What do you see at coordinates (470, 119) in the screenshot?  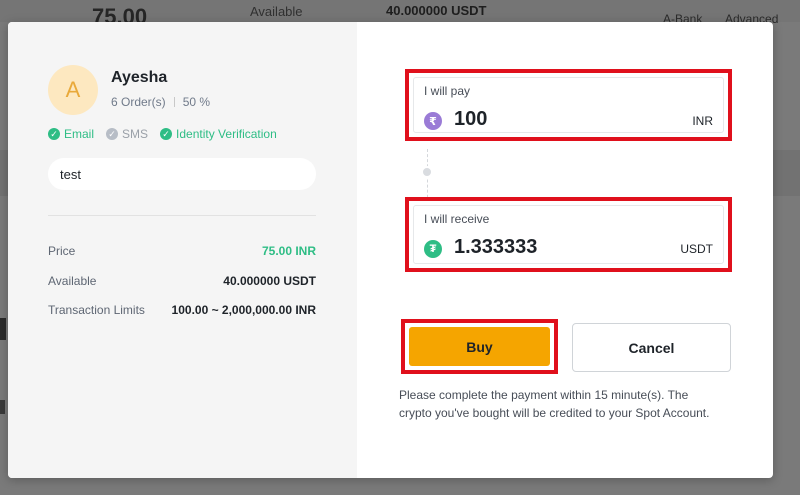 I see `pay-amount: 100` at bounding box center [470, 119].